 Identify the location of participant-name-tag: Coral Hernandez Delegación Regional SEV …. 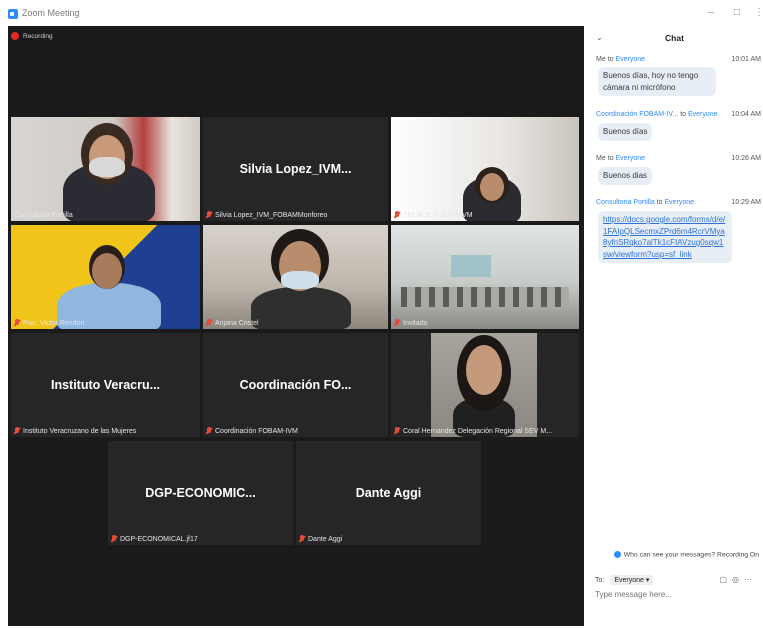
(473, 431).